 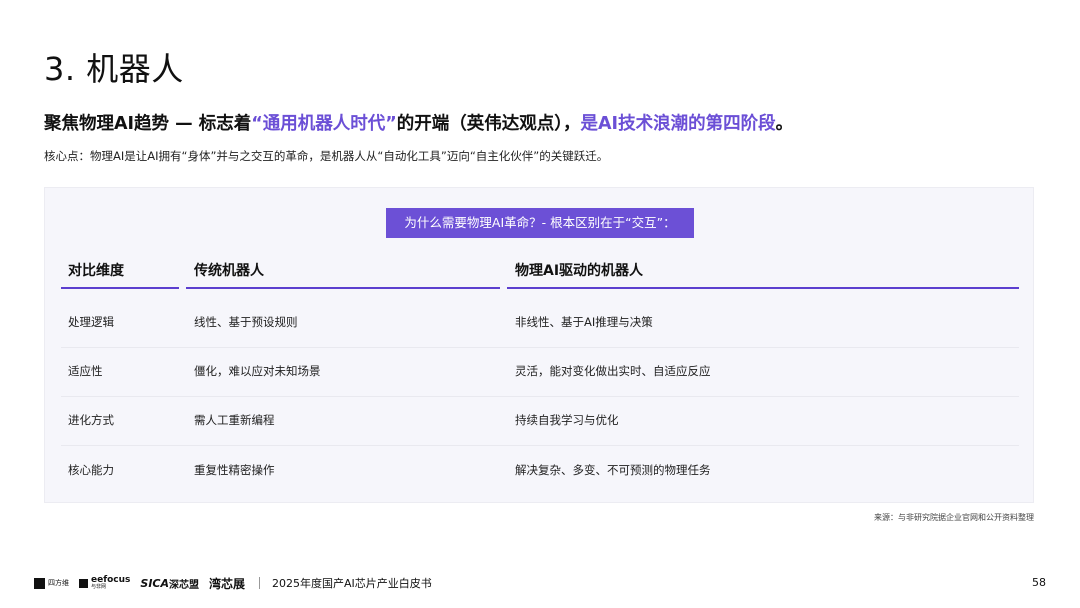 What do you see at coordinates (155, 583) in the screenshot?
I see `logo-sica-text: SICA` at bounding box center [155, 583].